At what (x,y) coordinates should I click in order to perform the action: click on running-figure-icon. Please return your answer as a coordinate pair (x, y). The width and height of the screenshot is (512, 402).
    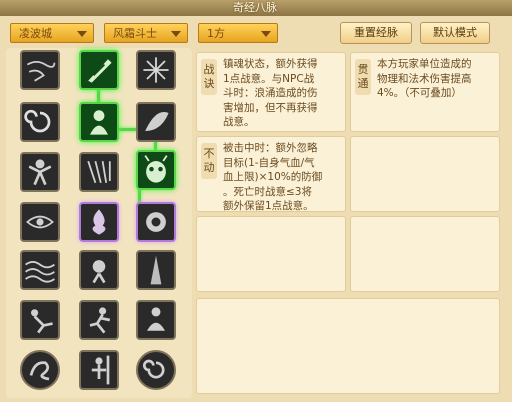
    Looking at the image, I should click on (100, 320).